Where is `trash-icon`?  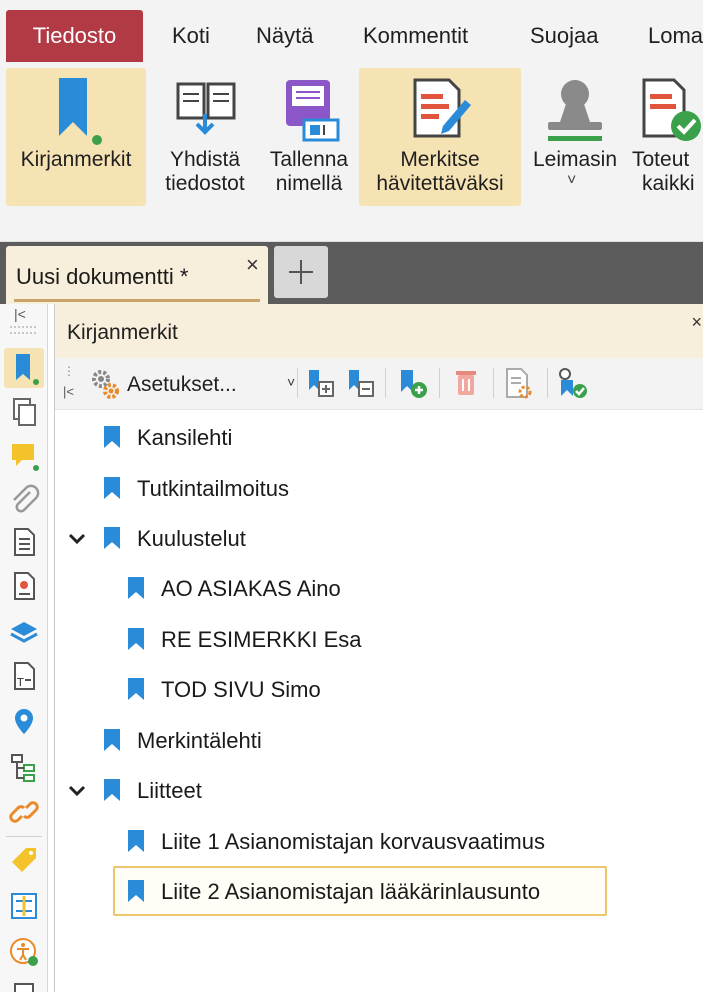
trash-icon is located at coordinates (466, 383).